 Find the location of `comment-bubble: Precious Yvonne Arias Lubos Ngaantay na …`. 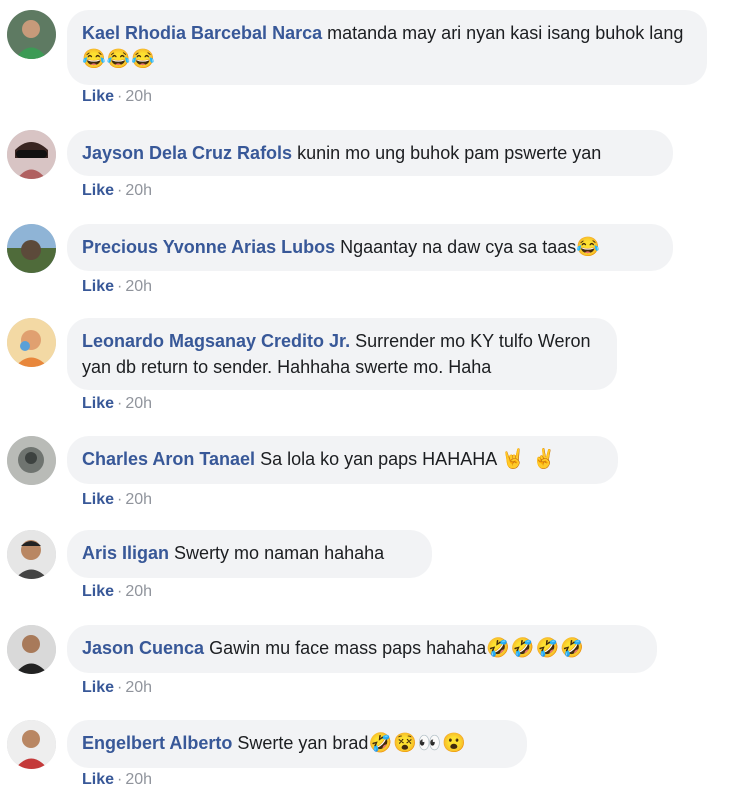

comment-bubble: Precious Yvonne Arias Lubos Ngaantay na … is located at coordinates (370, 247).